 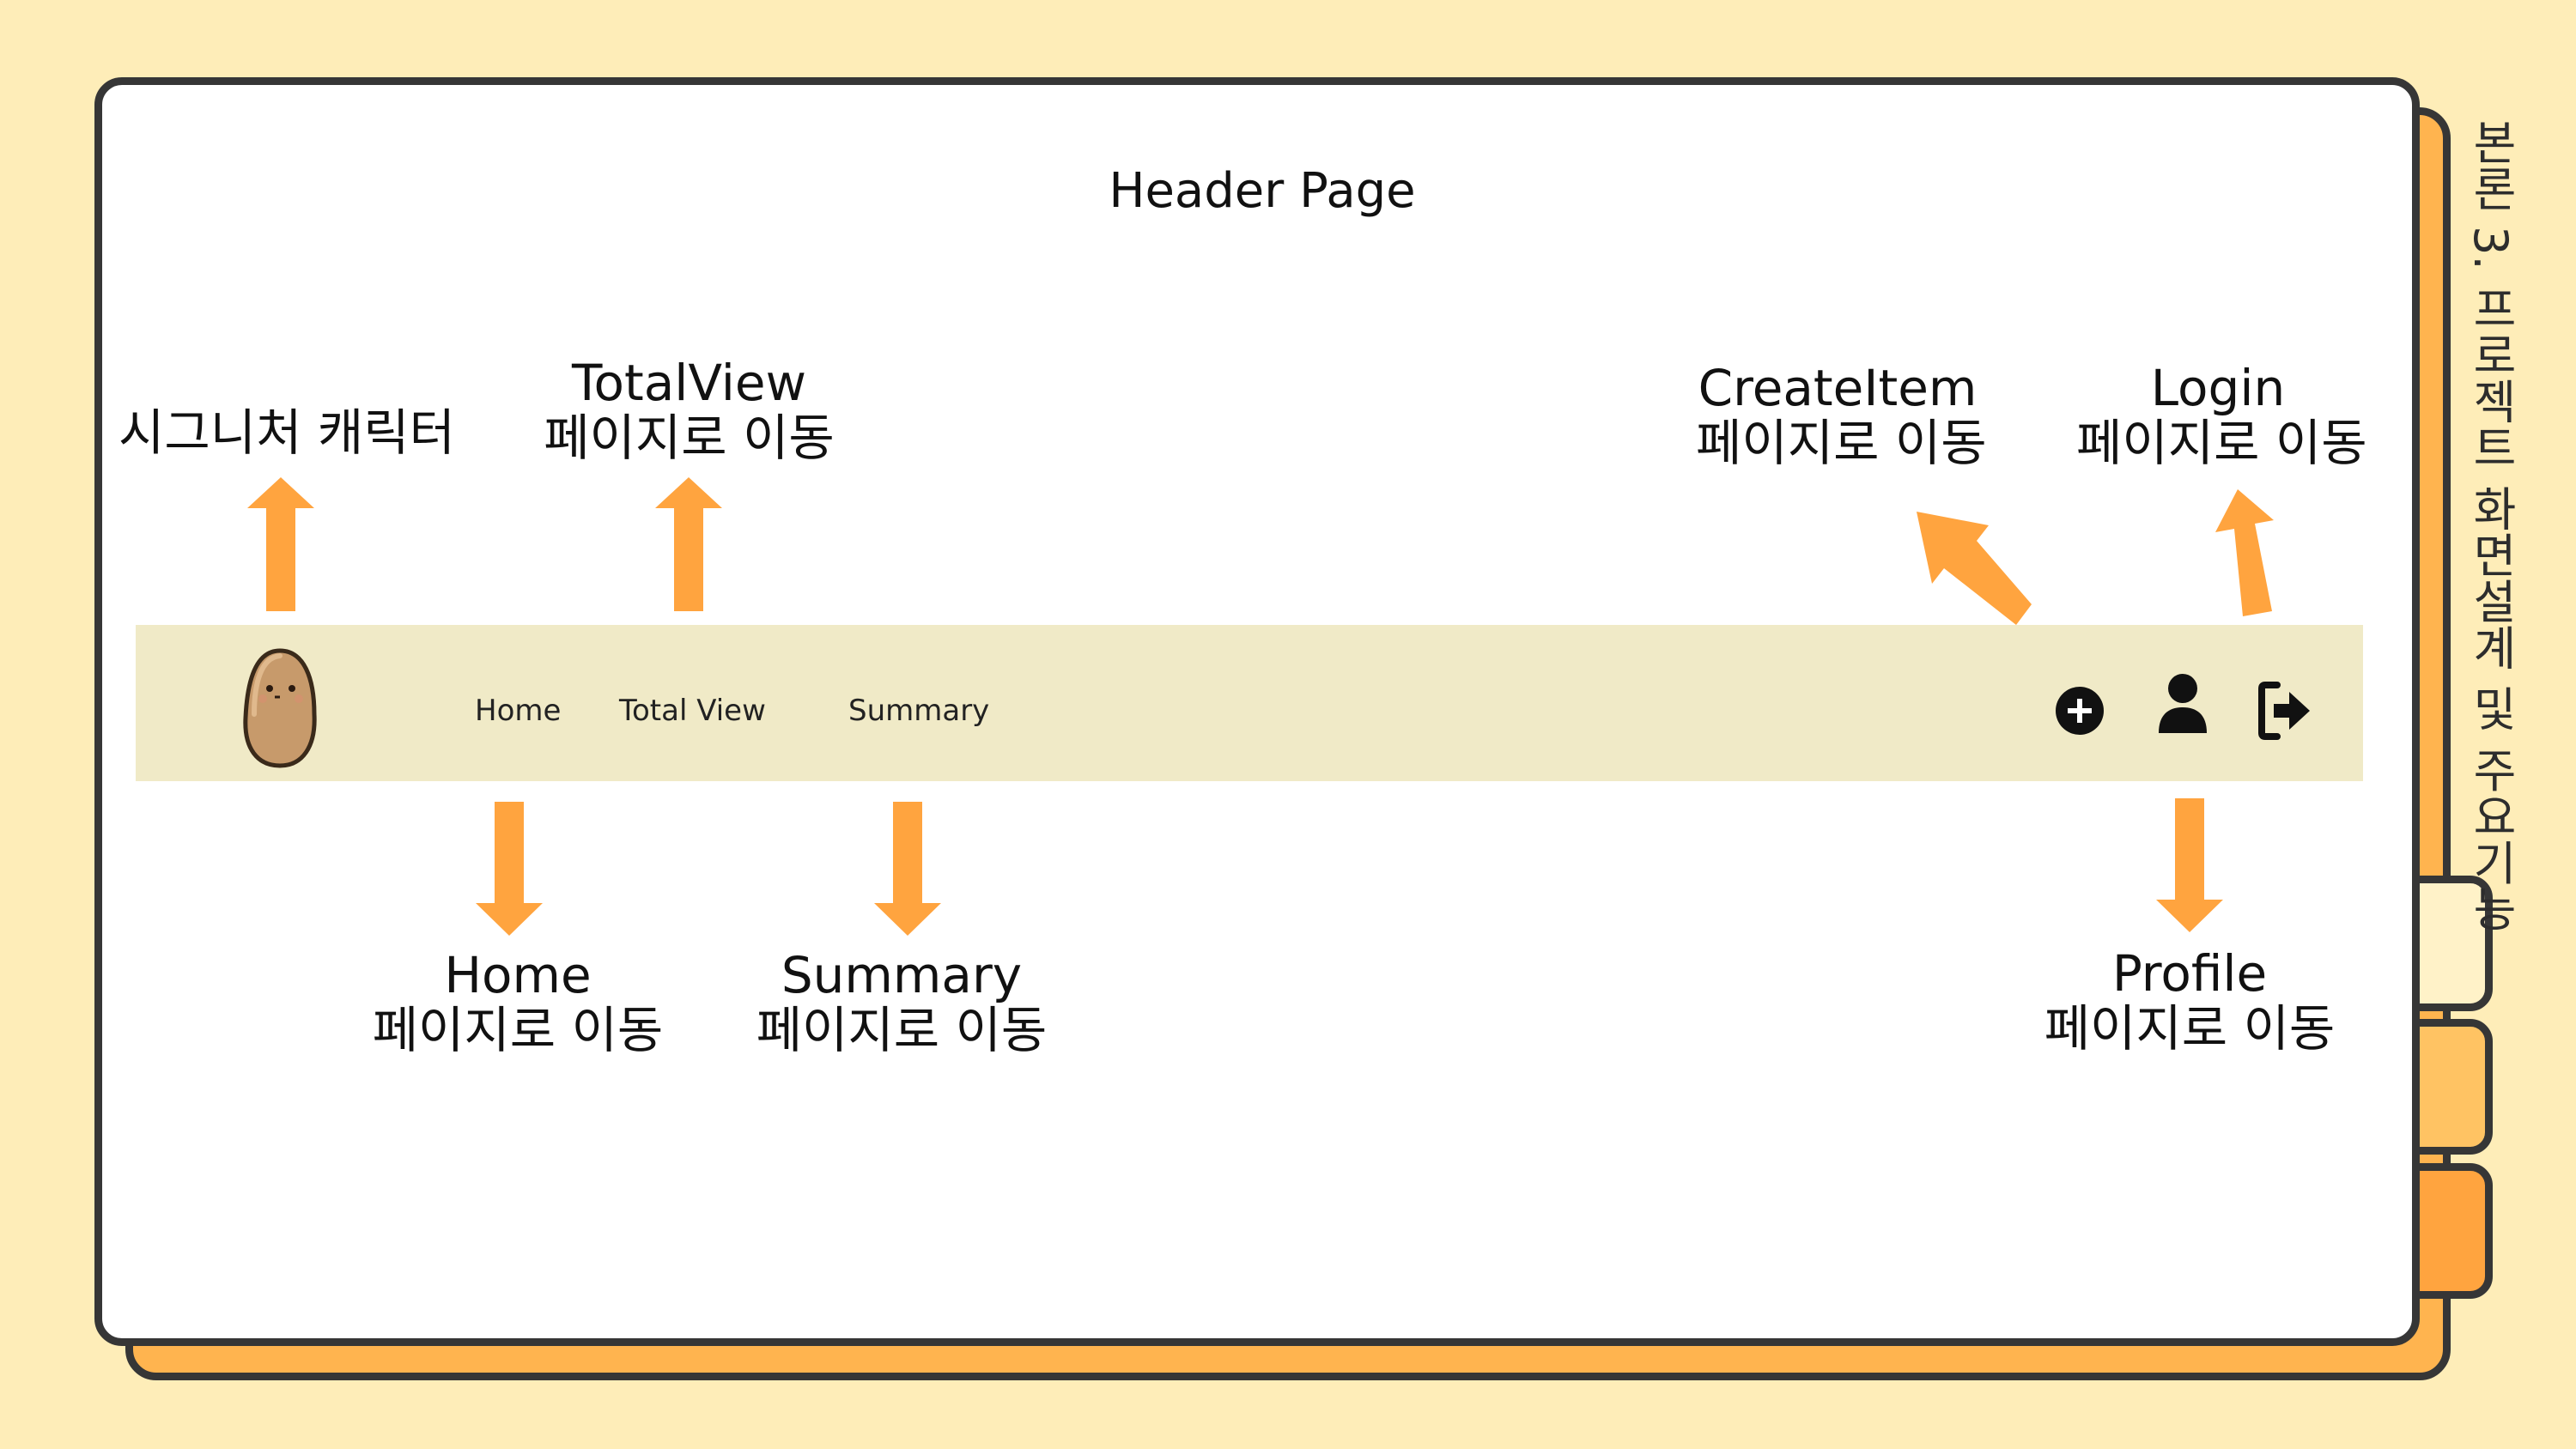 What do you see at coordinates (518, 1030) in the screenshot?
I see `label-home-line2: 페이지로 이동` at bounding box center [518, 1030].